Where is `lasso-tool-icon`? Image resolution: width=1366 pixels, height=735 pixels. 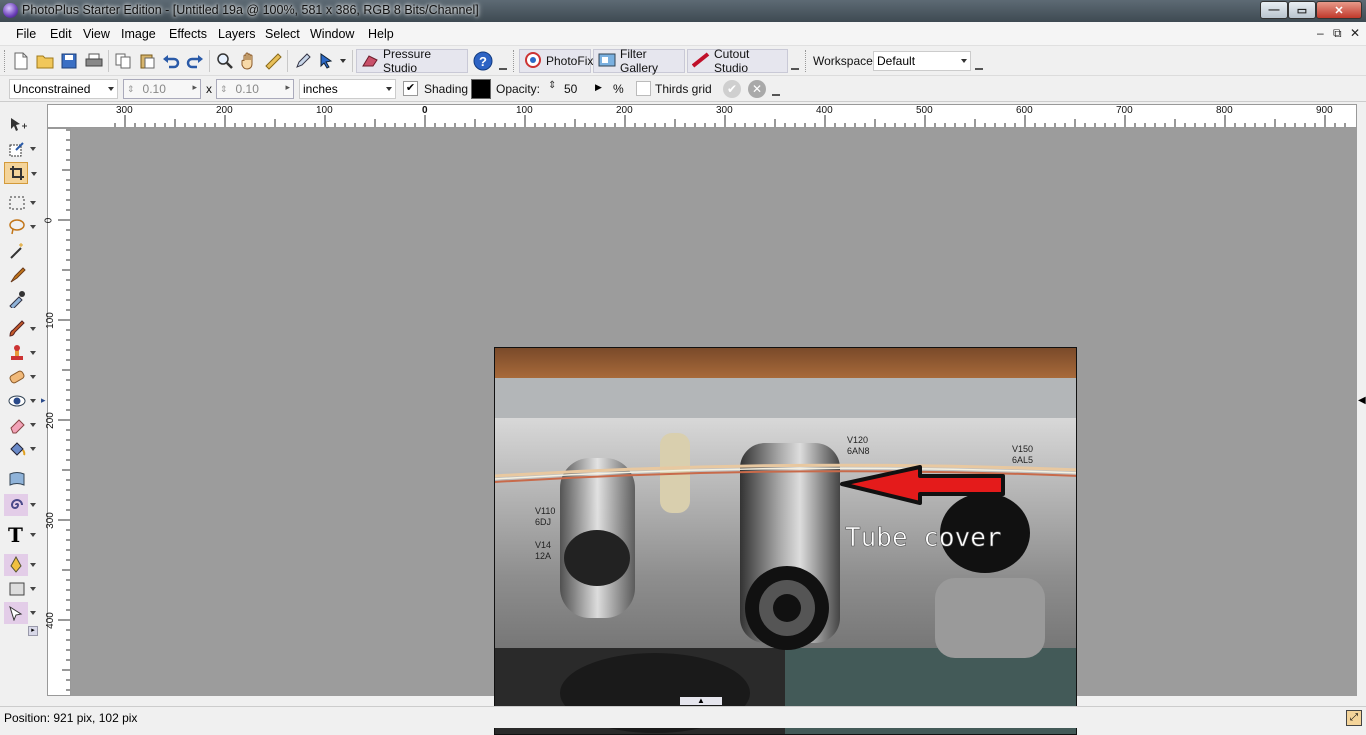 lasso-tool-icon is located at coordinates (20, 227).